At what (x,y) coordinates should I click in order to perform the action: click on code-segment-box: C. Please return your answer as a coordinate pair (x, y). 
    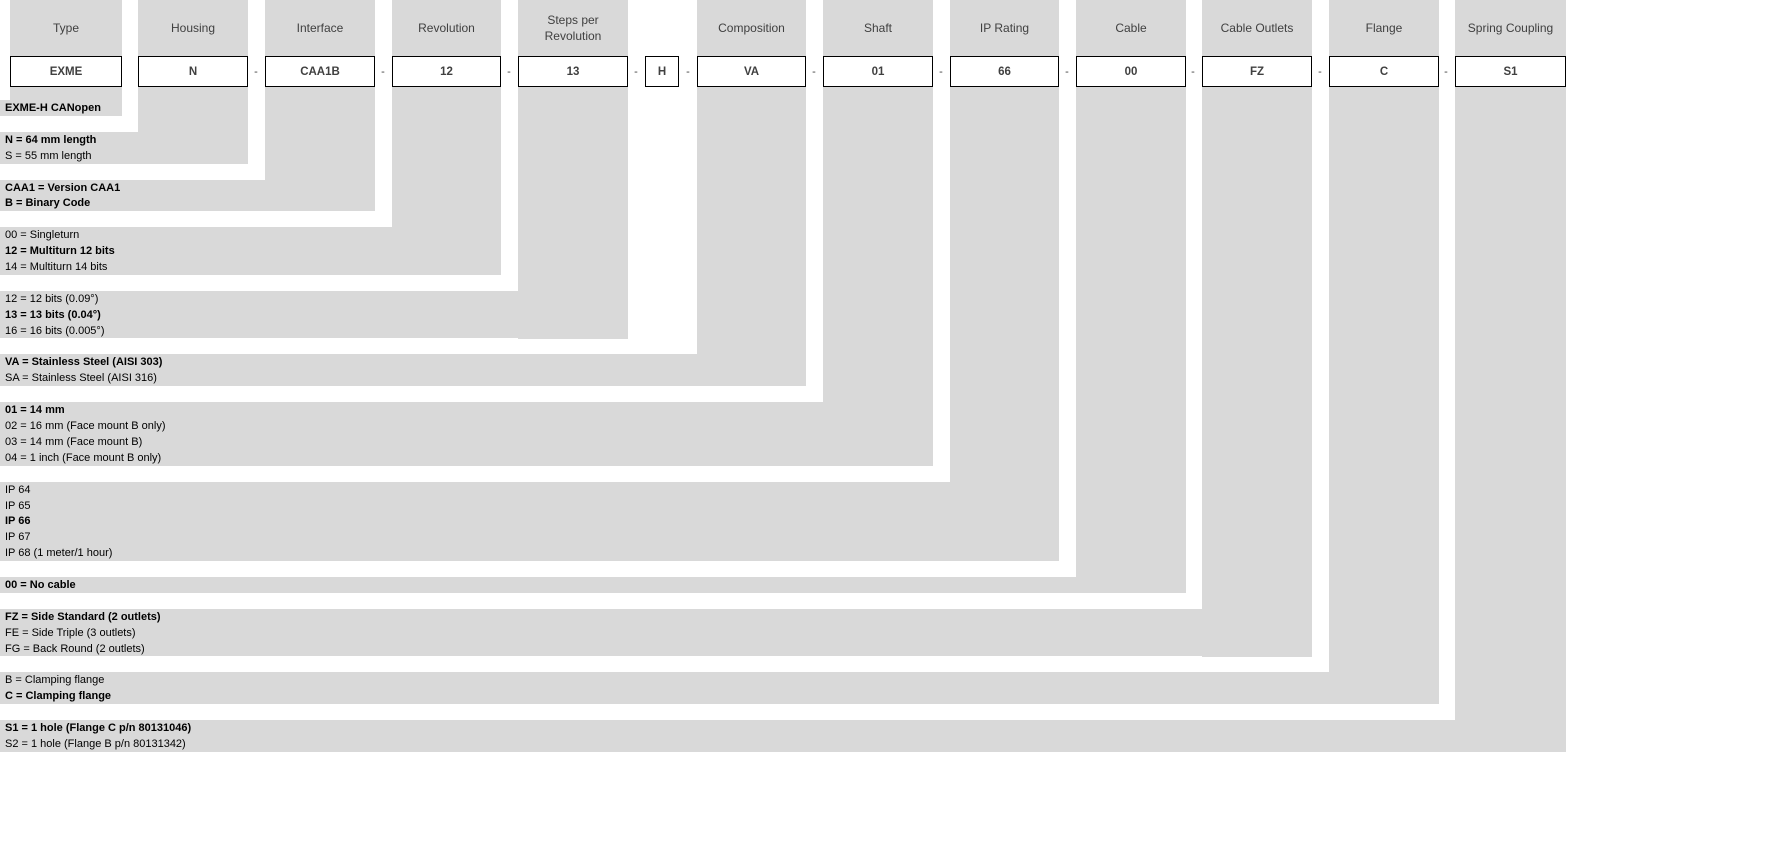
    Looking at the image, I should click on (1384, 71).